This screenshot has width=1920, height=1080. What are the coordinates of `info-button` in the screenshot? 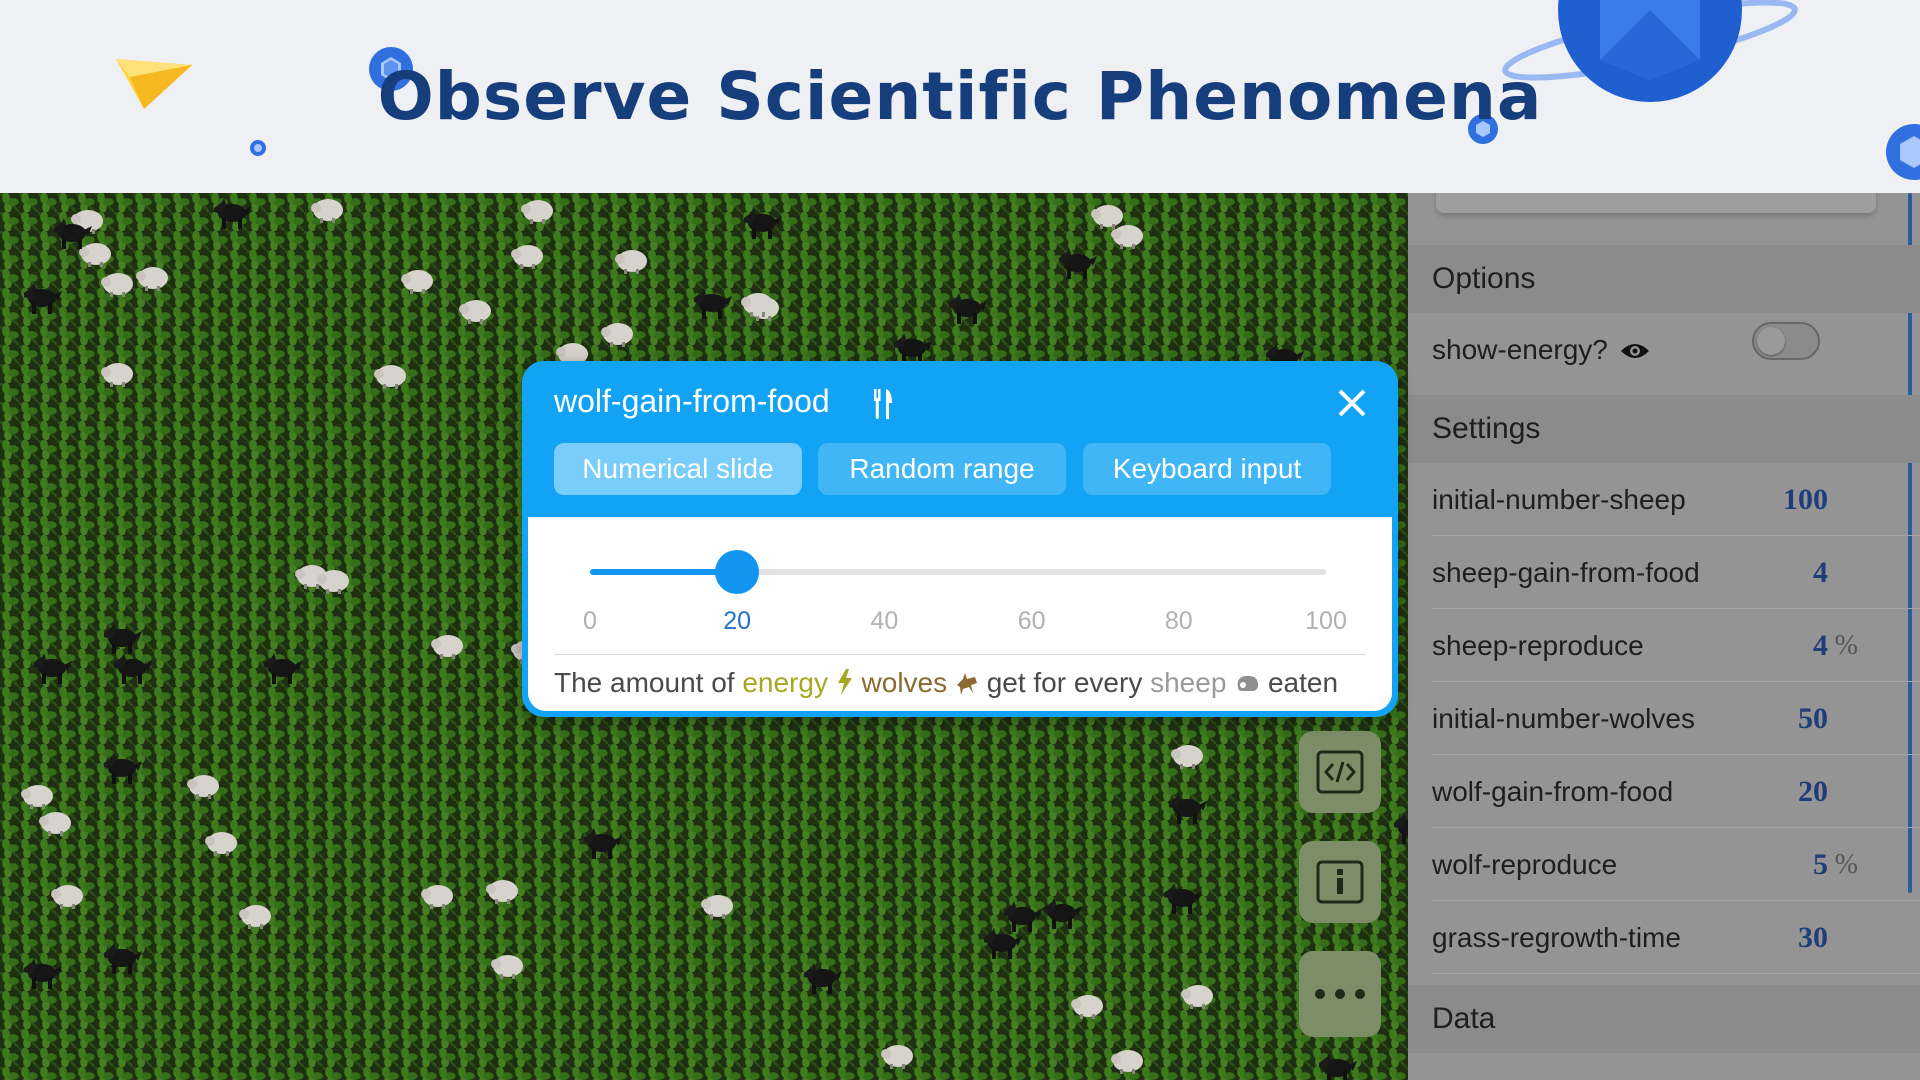 It's located at (1340, 882).